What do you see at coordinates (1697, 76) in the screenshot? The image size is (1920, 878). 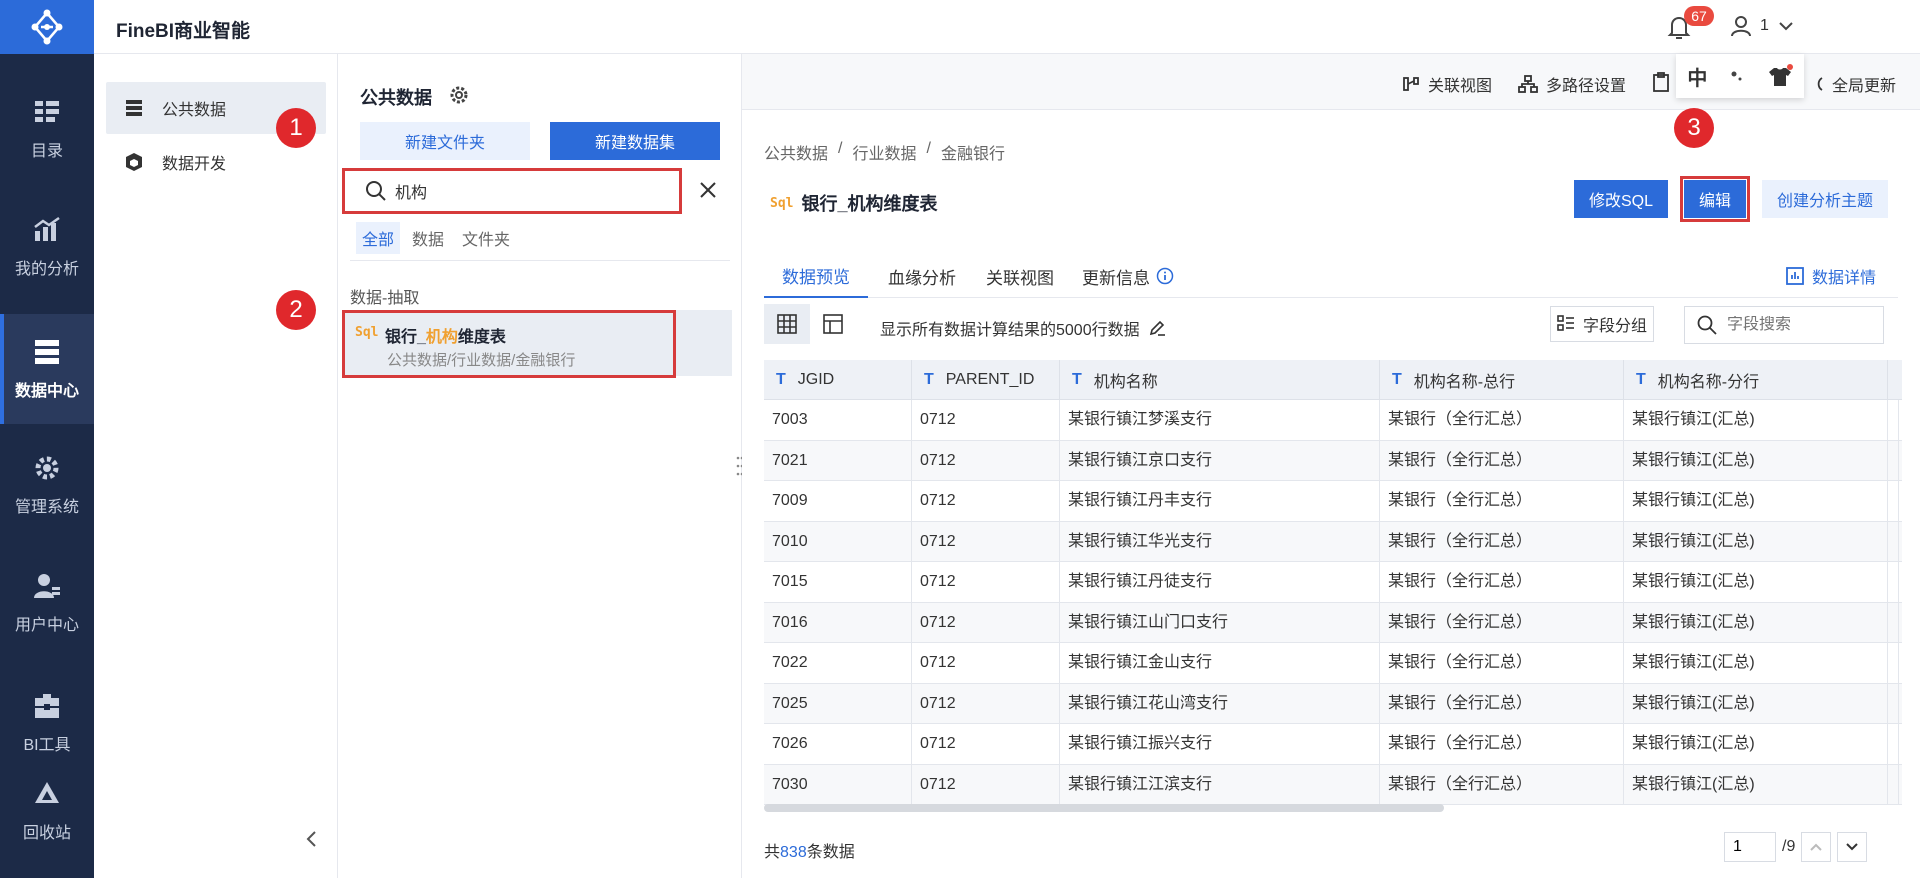 I see `ime-language-toggle: 中` at bounding box center [1697, 76].